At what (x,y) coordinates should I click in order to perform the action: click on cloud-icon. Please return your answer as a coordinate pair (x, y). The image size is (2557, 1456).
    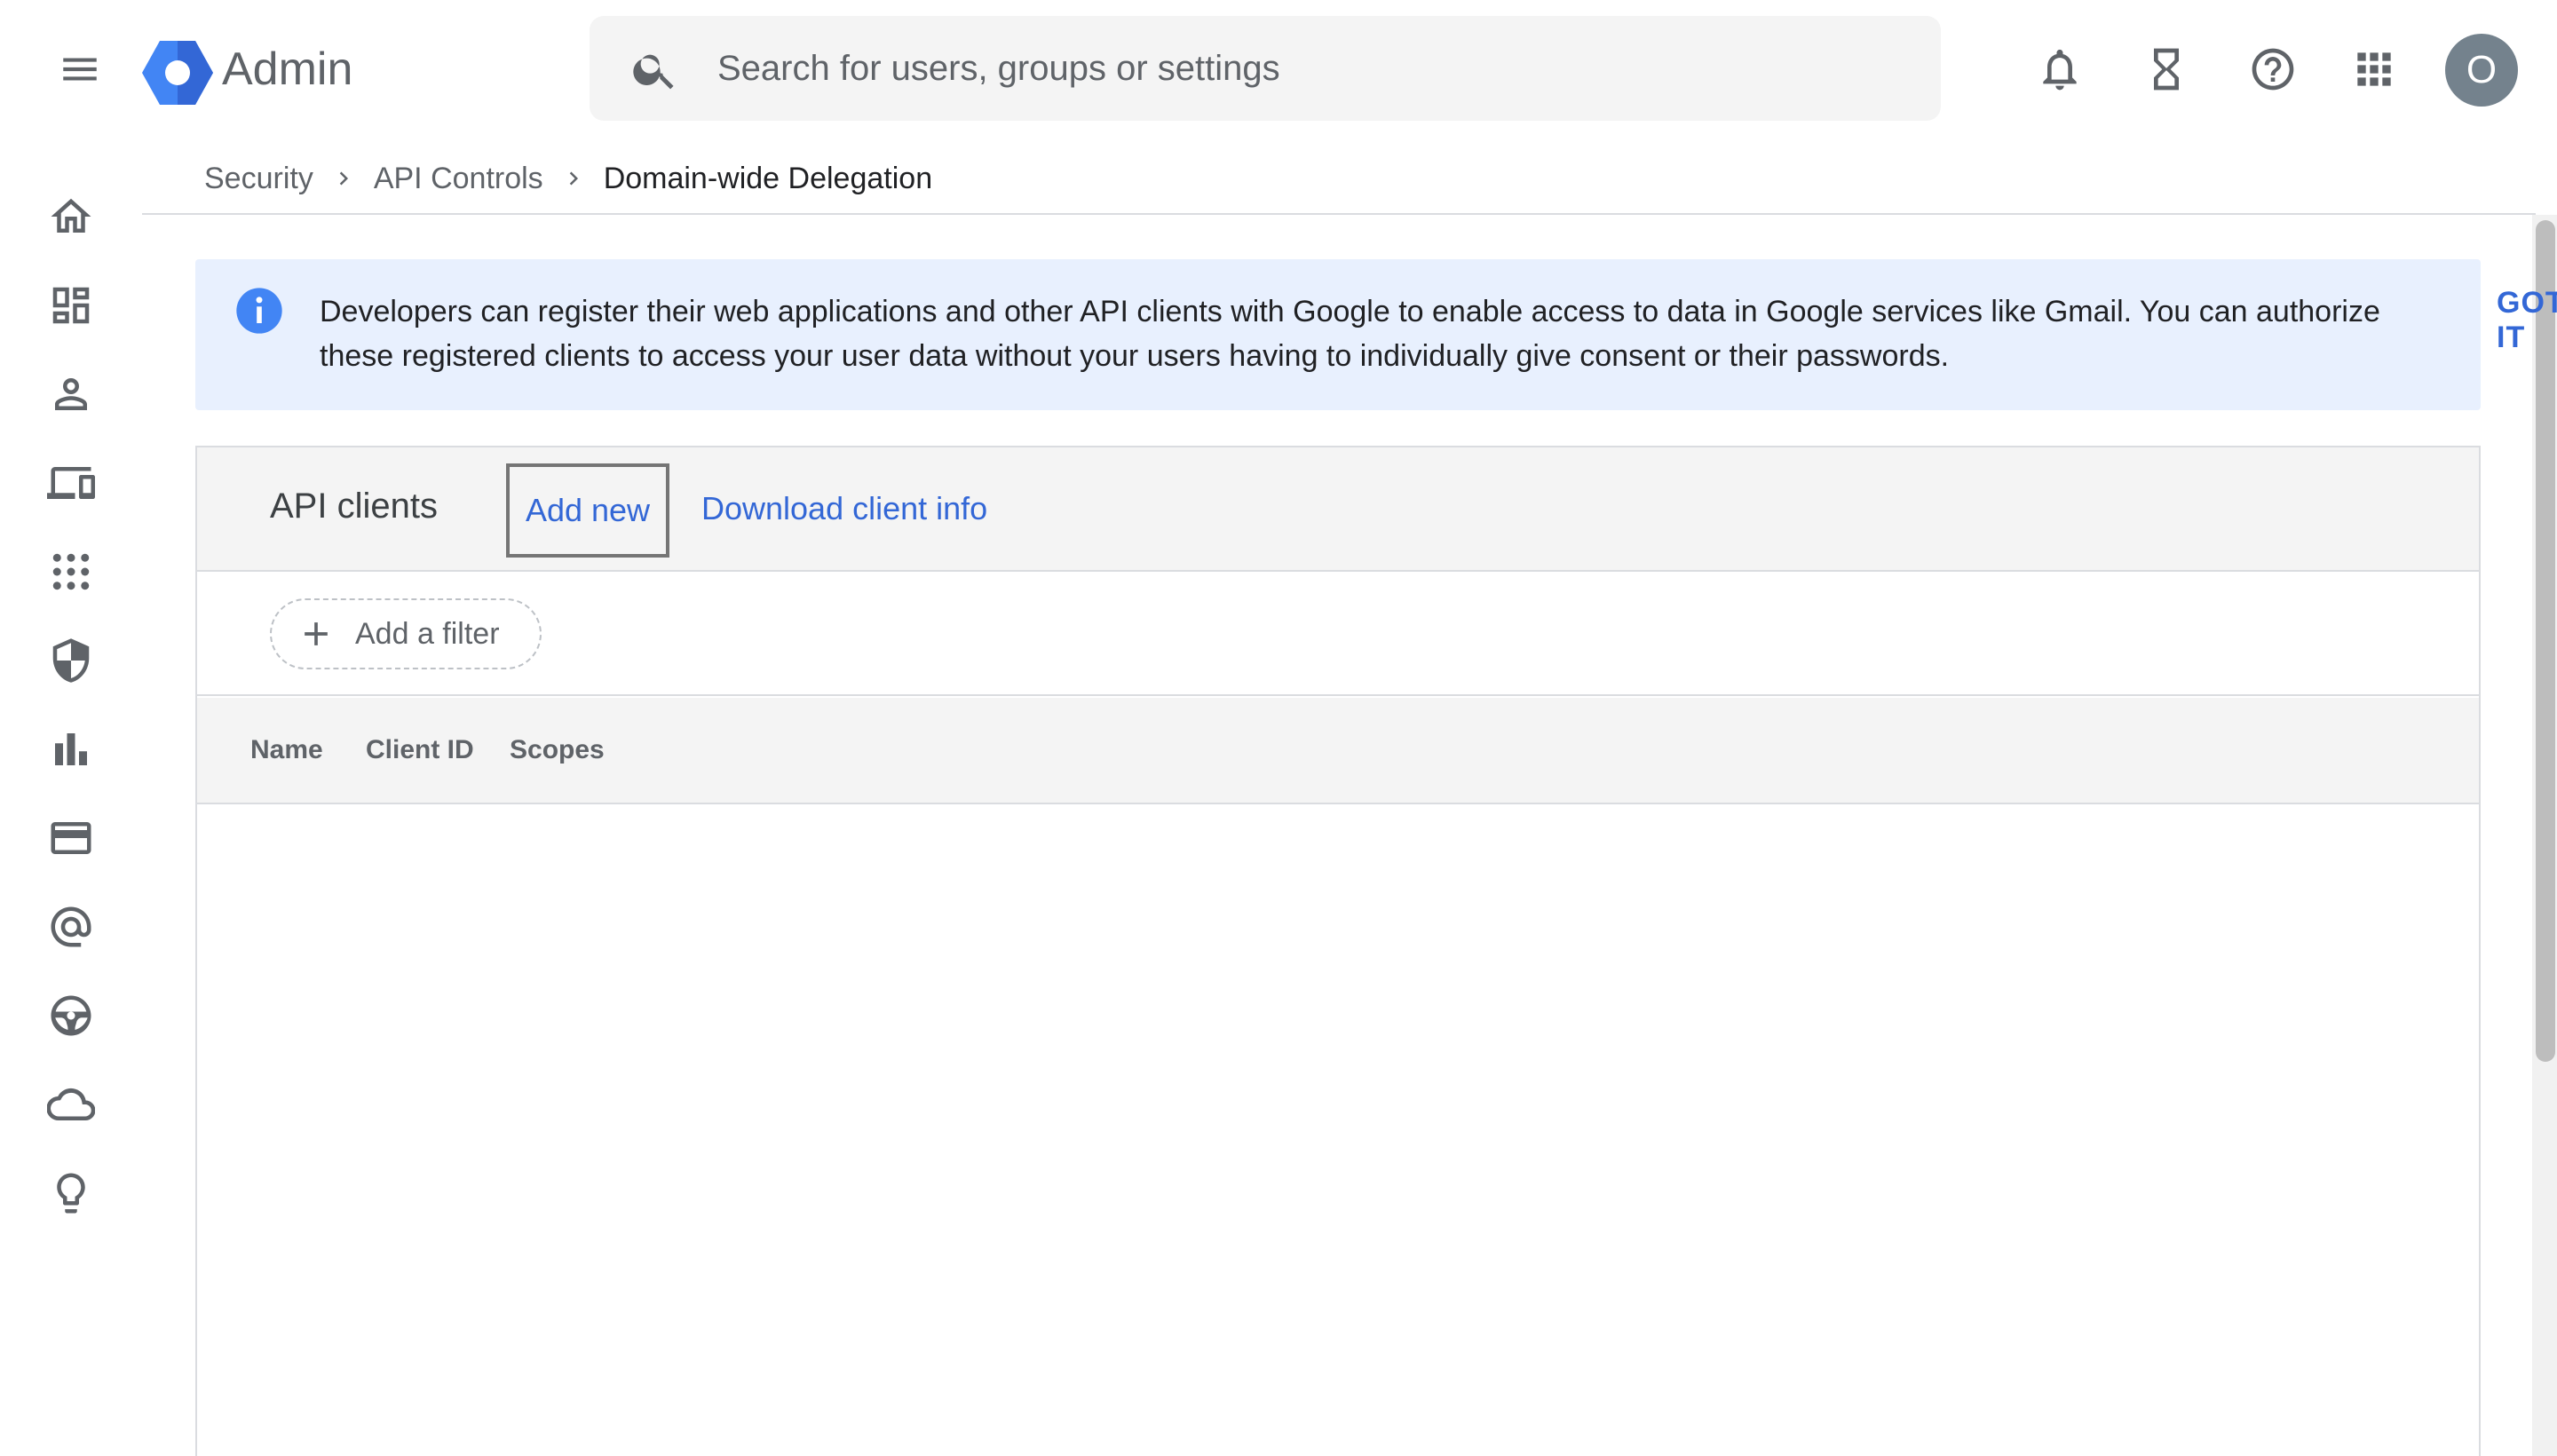
    Looking at the image, I should click on (71, 1104).